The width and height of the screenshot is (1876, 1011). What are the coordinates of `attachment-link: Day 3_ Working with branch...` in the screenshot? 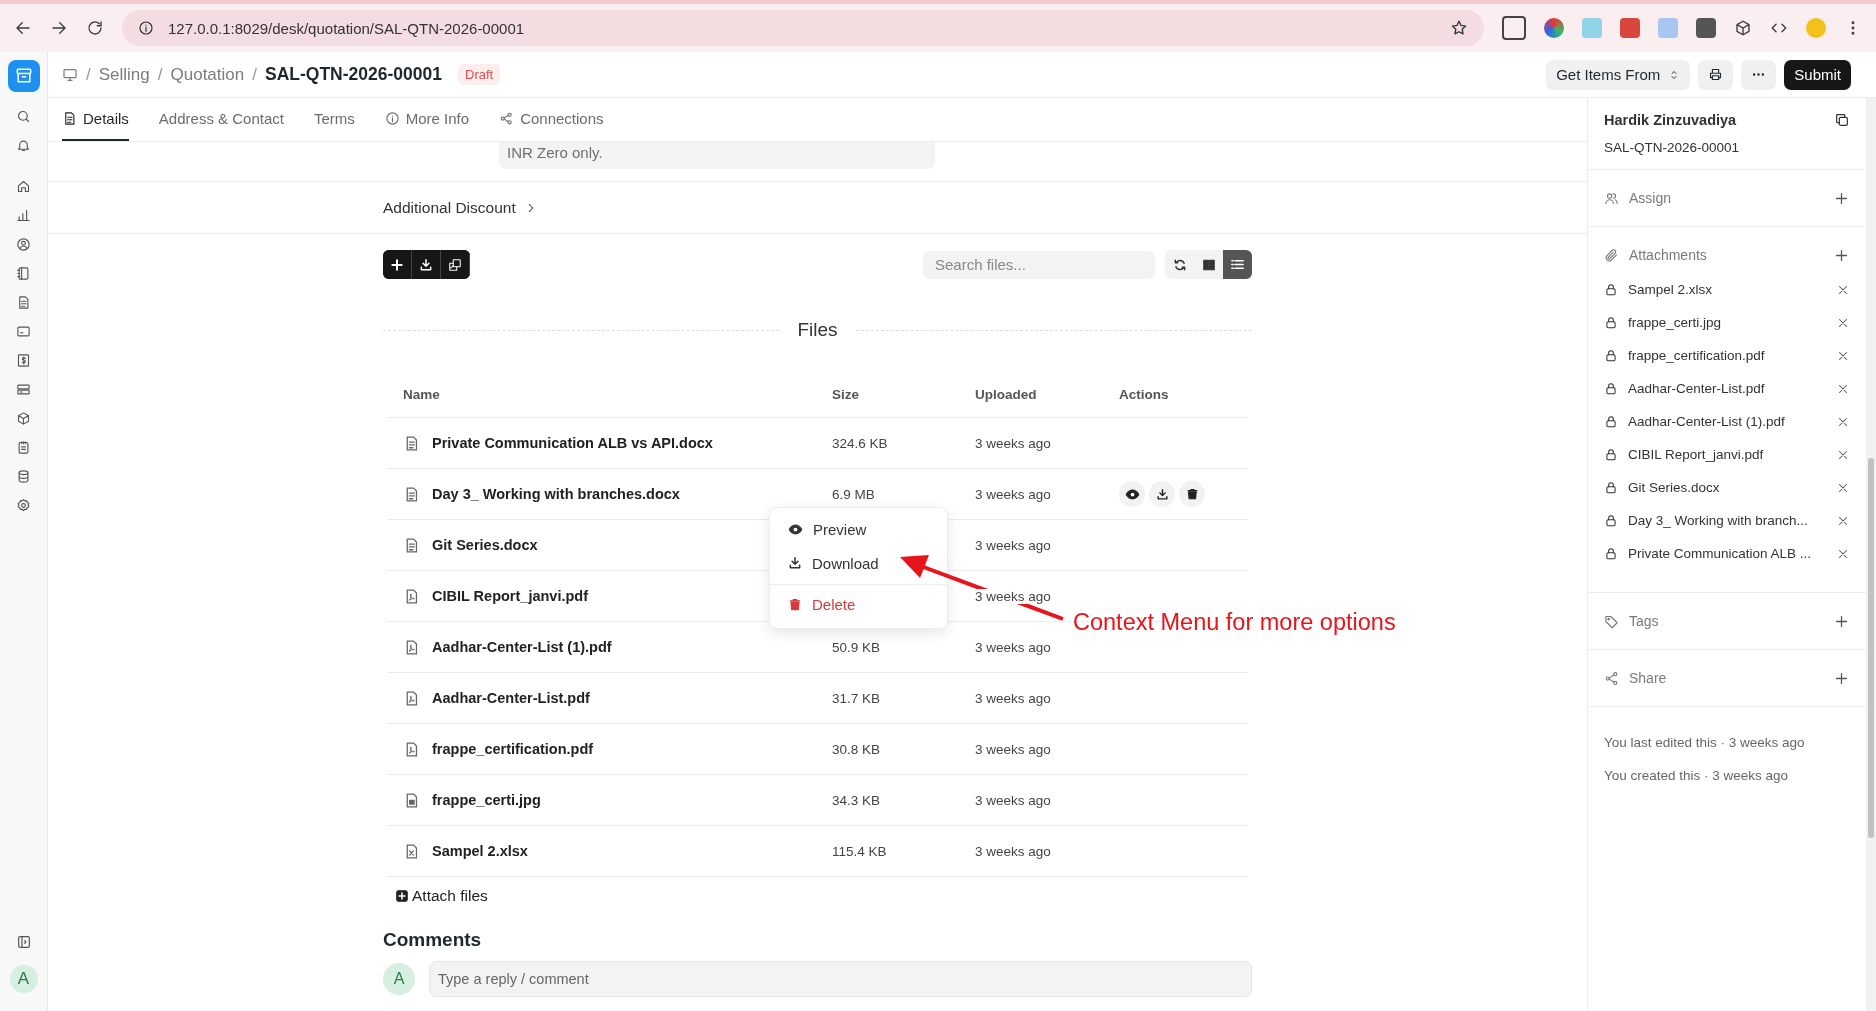 It's located at (1727, 520).